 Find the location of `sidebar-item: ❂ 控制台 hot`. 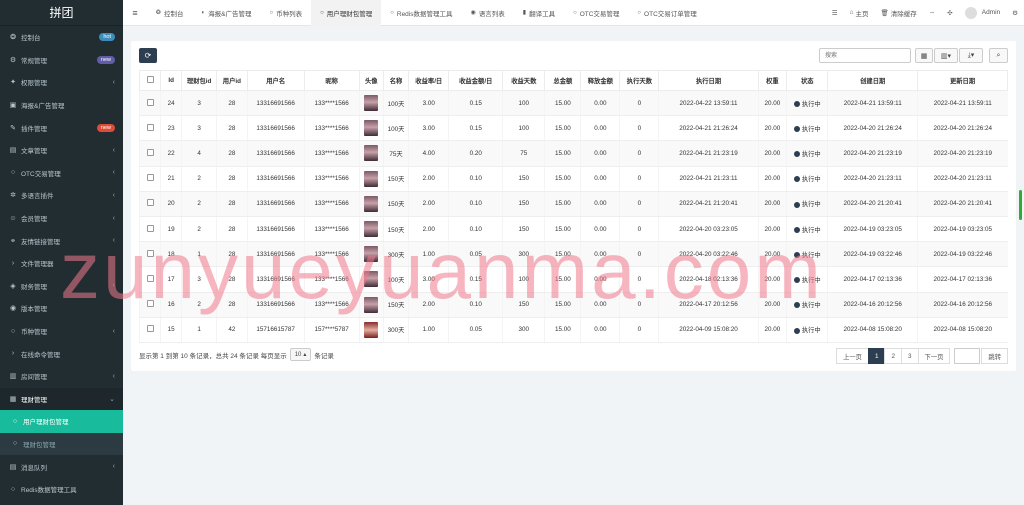

sidebar-item: ❂ 控制台 hot is located at coordinates (61, 37).